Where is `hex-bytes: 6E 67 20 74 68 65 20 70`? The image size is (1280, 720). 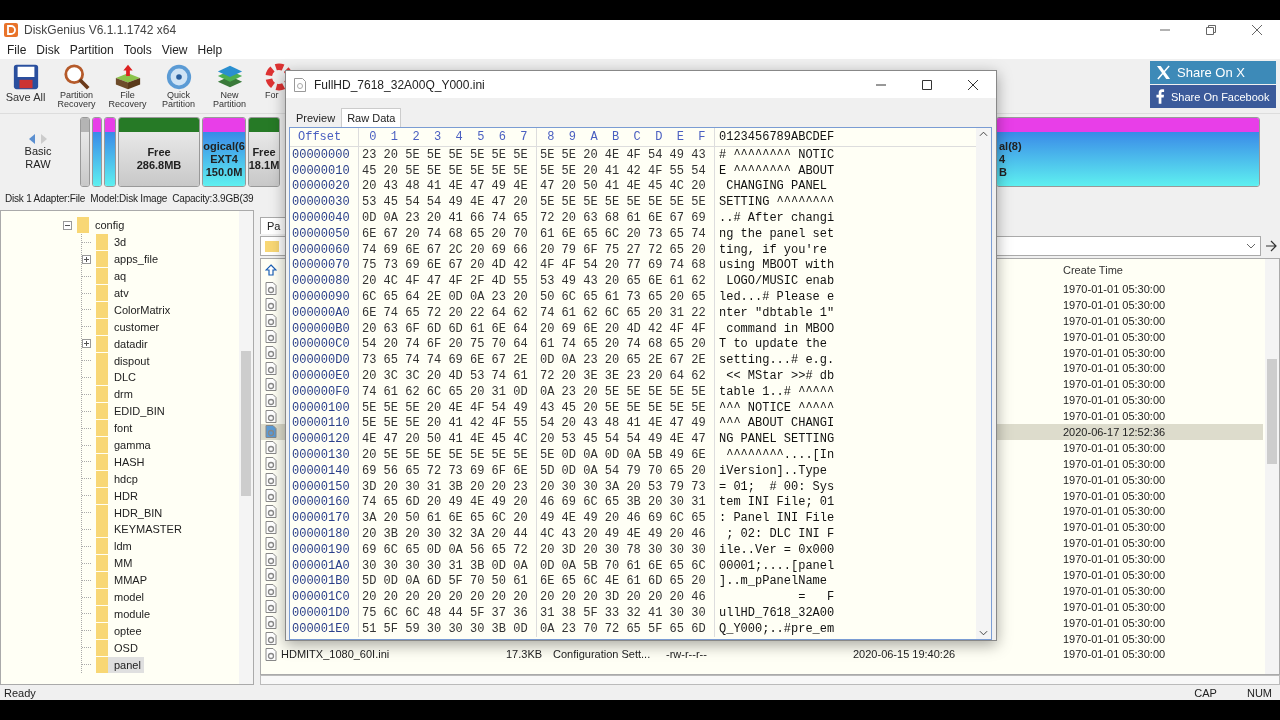 hex-bytes: 6E 67 20 74 68 65 20 70 is located at coordinates (445, 233).